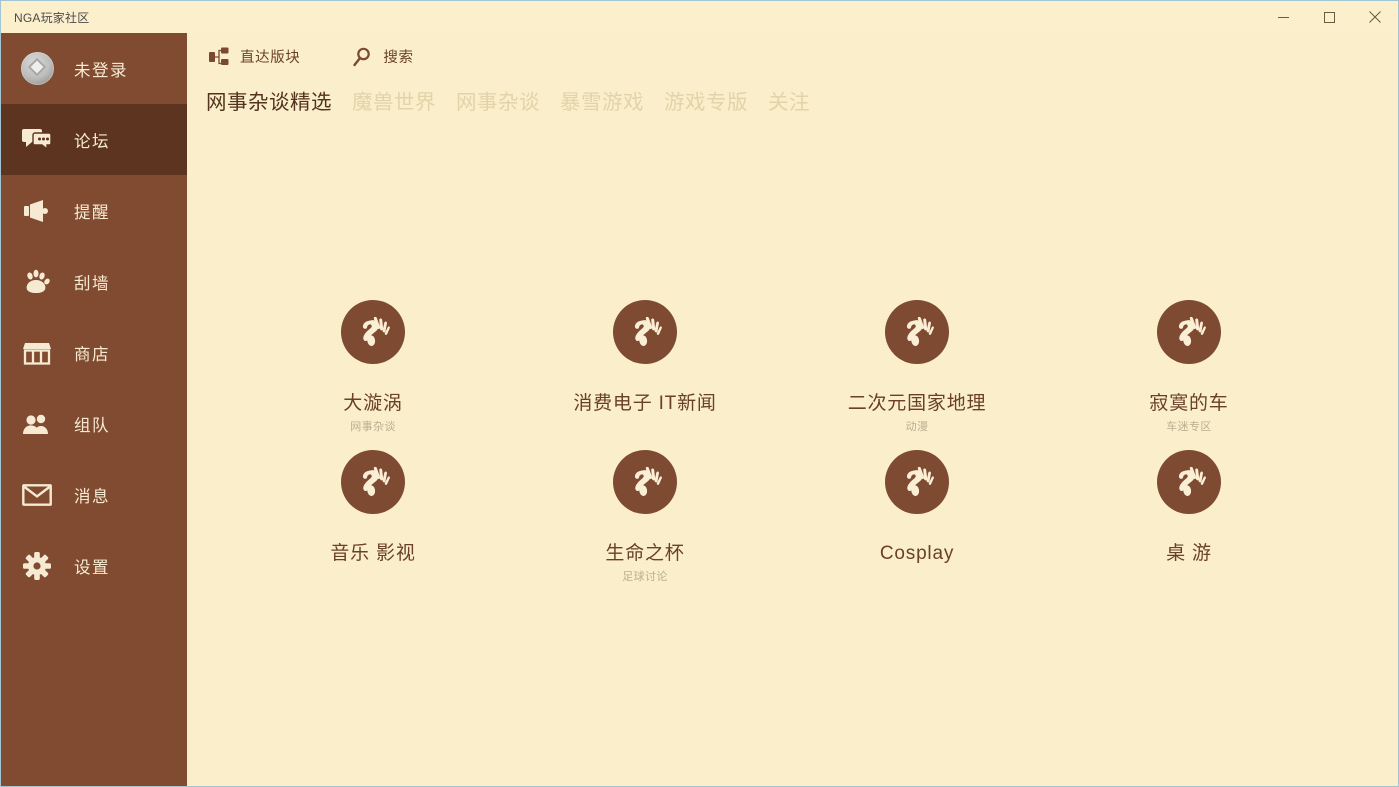  I want to click on search-icon, so click(362, 57).